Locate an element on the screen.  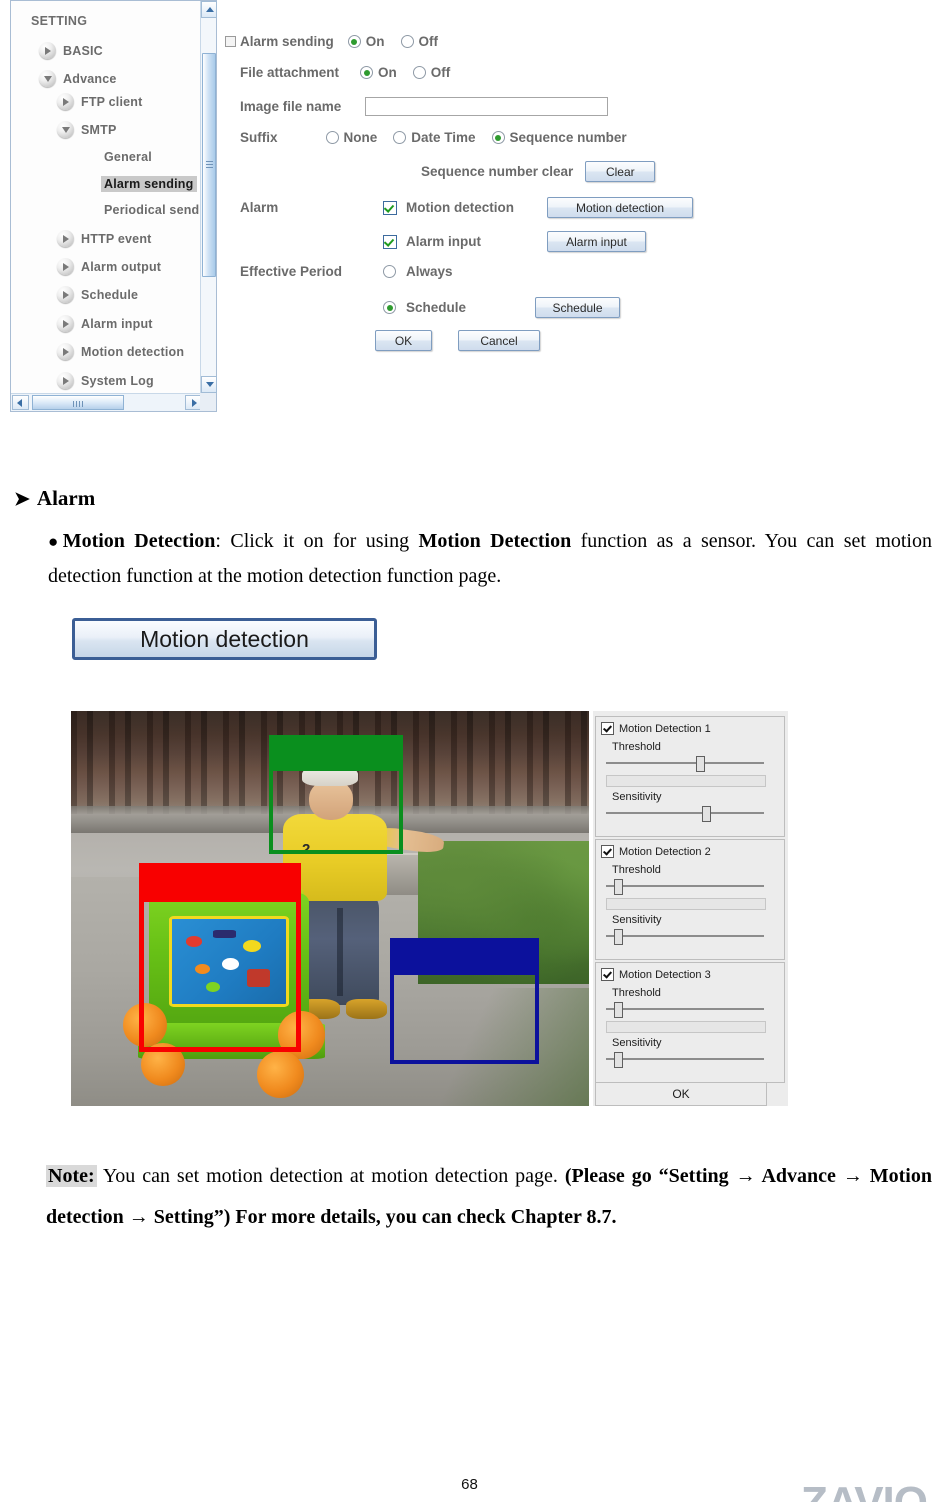
tree-horizontal-scrollbar is located at coordinates (113, 402).